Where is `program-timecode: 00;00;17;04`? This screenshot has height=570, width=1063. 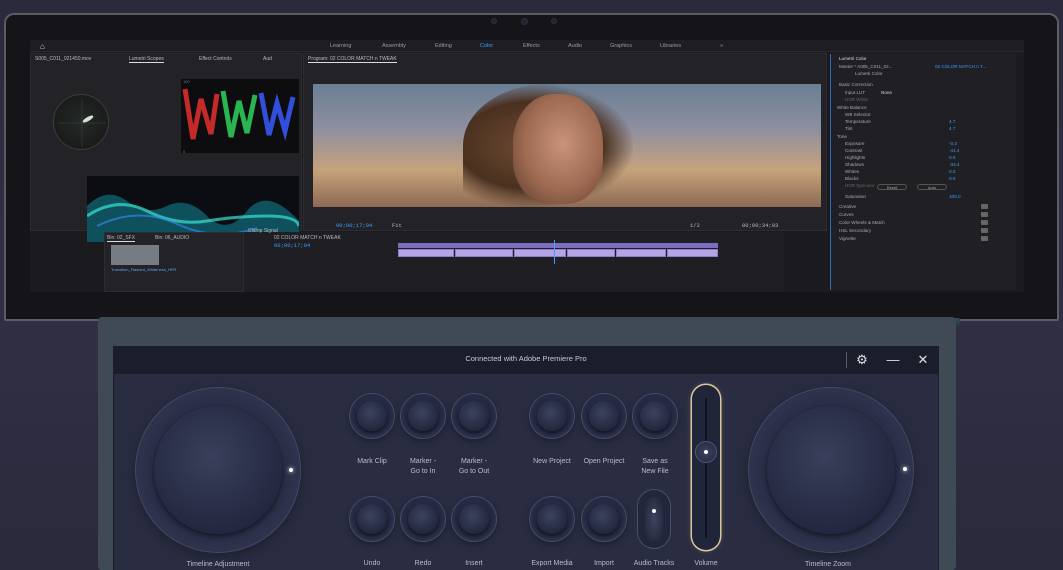 program-timecode: 00;00;17;04 is located at coordinates (354, 225).